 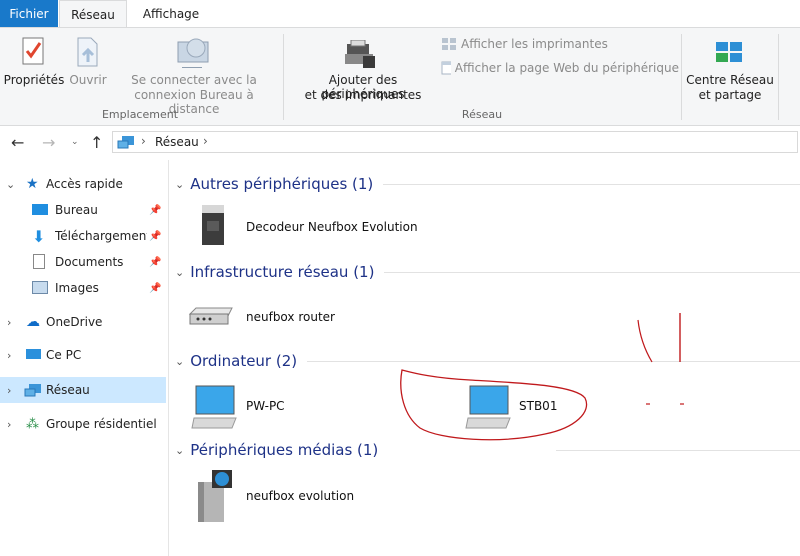 I want to click on annotation-circle, so click(x=494, y=405).